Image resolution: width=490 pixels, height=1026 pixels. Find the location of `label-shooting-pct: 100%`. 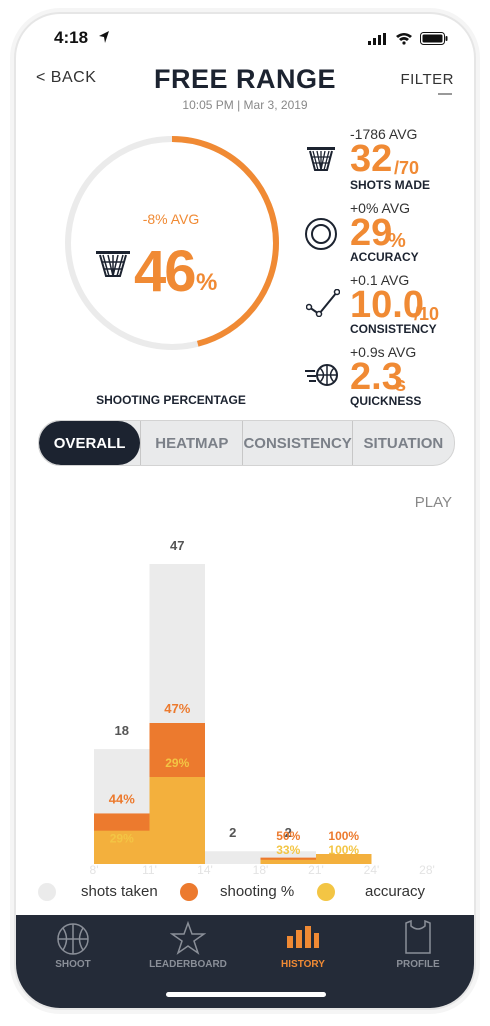

label-shooting-pct: 100% is located at coordinates (343, 836).